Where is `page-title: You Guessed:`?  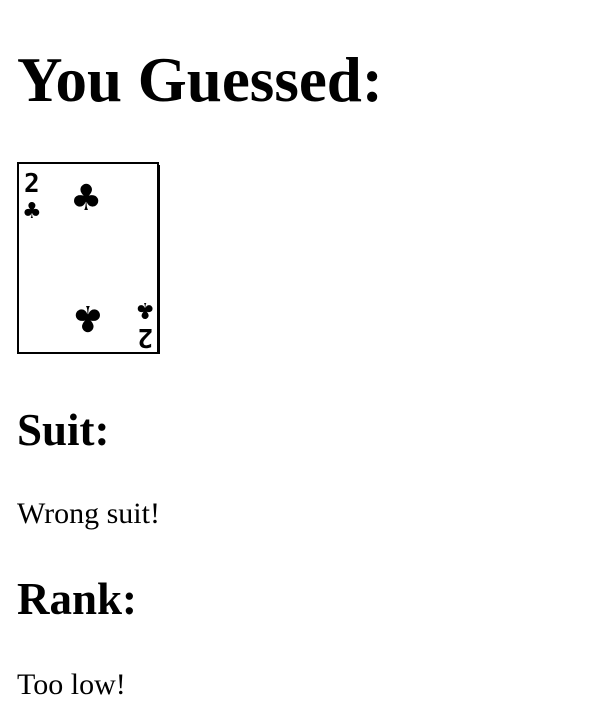 page-title: You Guessed: is located at coordinates (200, 80).